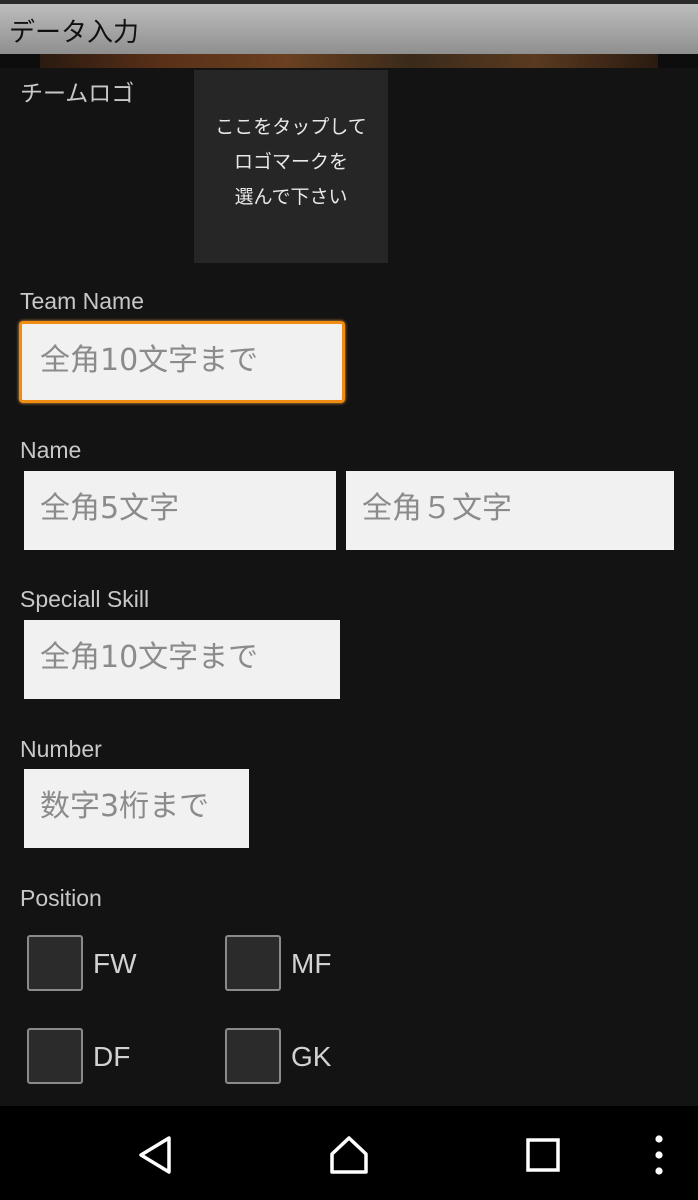  I want to click on number-input: 数字3桁まで, so click(136, 808).